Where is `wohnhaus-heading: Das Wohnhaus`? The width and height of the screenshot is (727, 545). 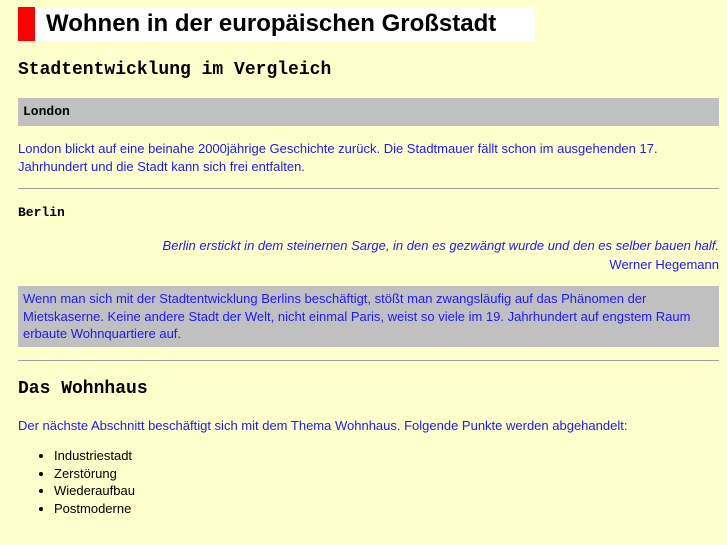 wohnhaus-heading: Das Wohnhaus is located at coordinates (83, 389).